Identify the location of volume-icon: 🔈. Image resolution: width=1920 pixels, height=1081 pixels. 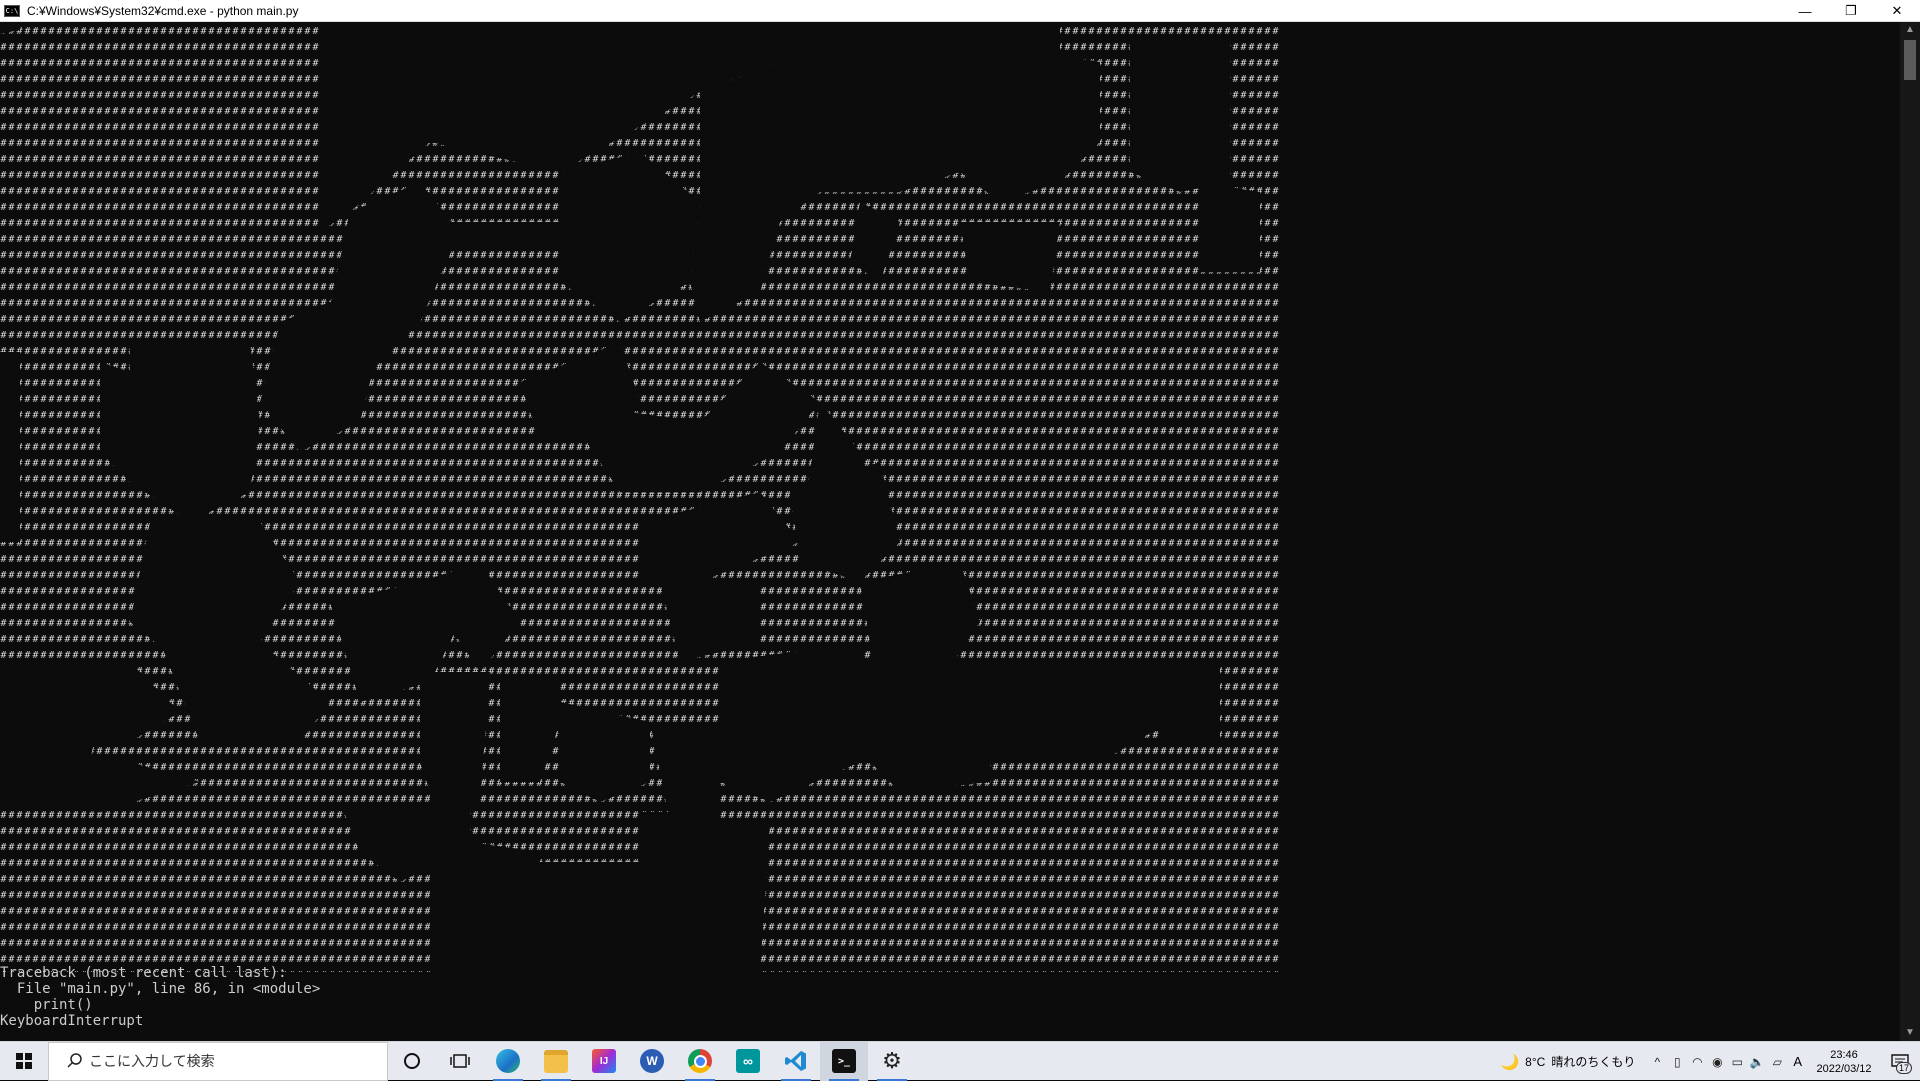
(1757, 1061).